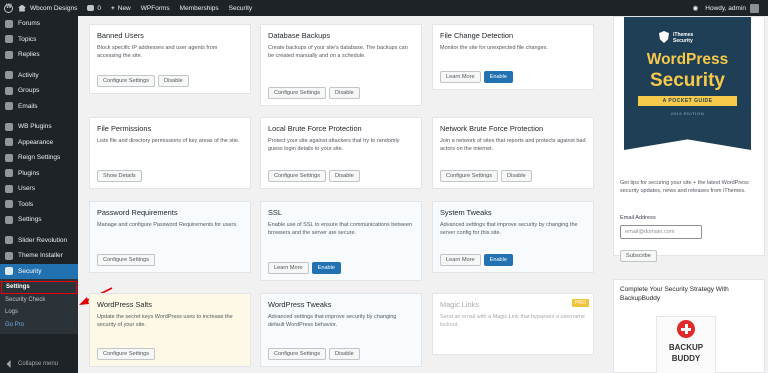  I want to click on sidebar-item-emails: Emails, so click(39, 107).